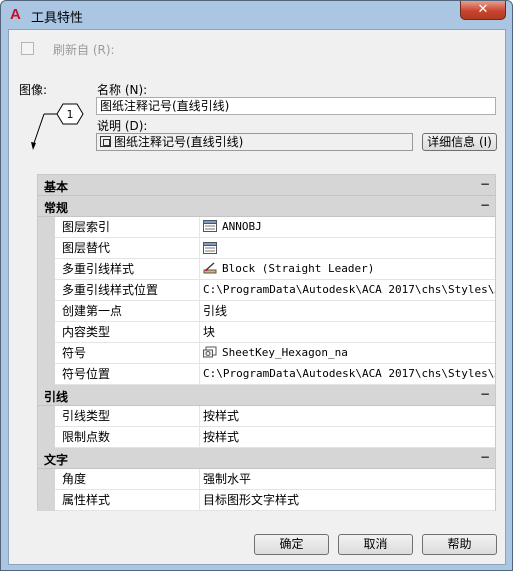  What do you see at coordinates (254, 142) in the screenshot?
I see `description-field: 图纸注释记号(直线引线)` at bounding box center [254, 142].